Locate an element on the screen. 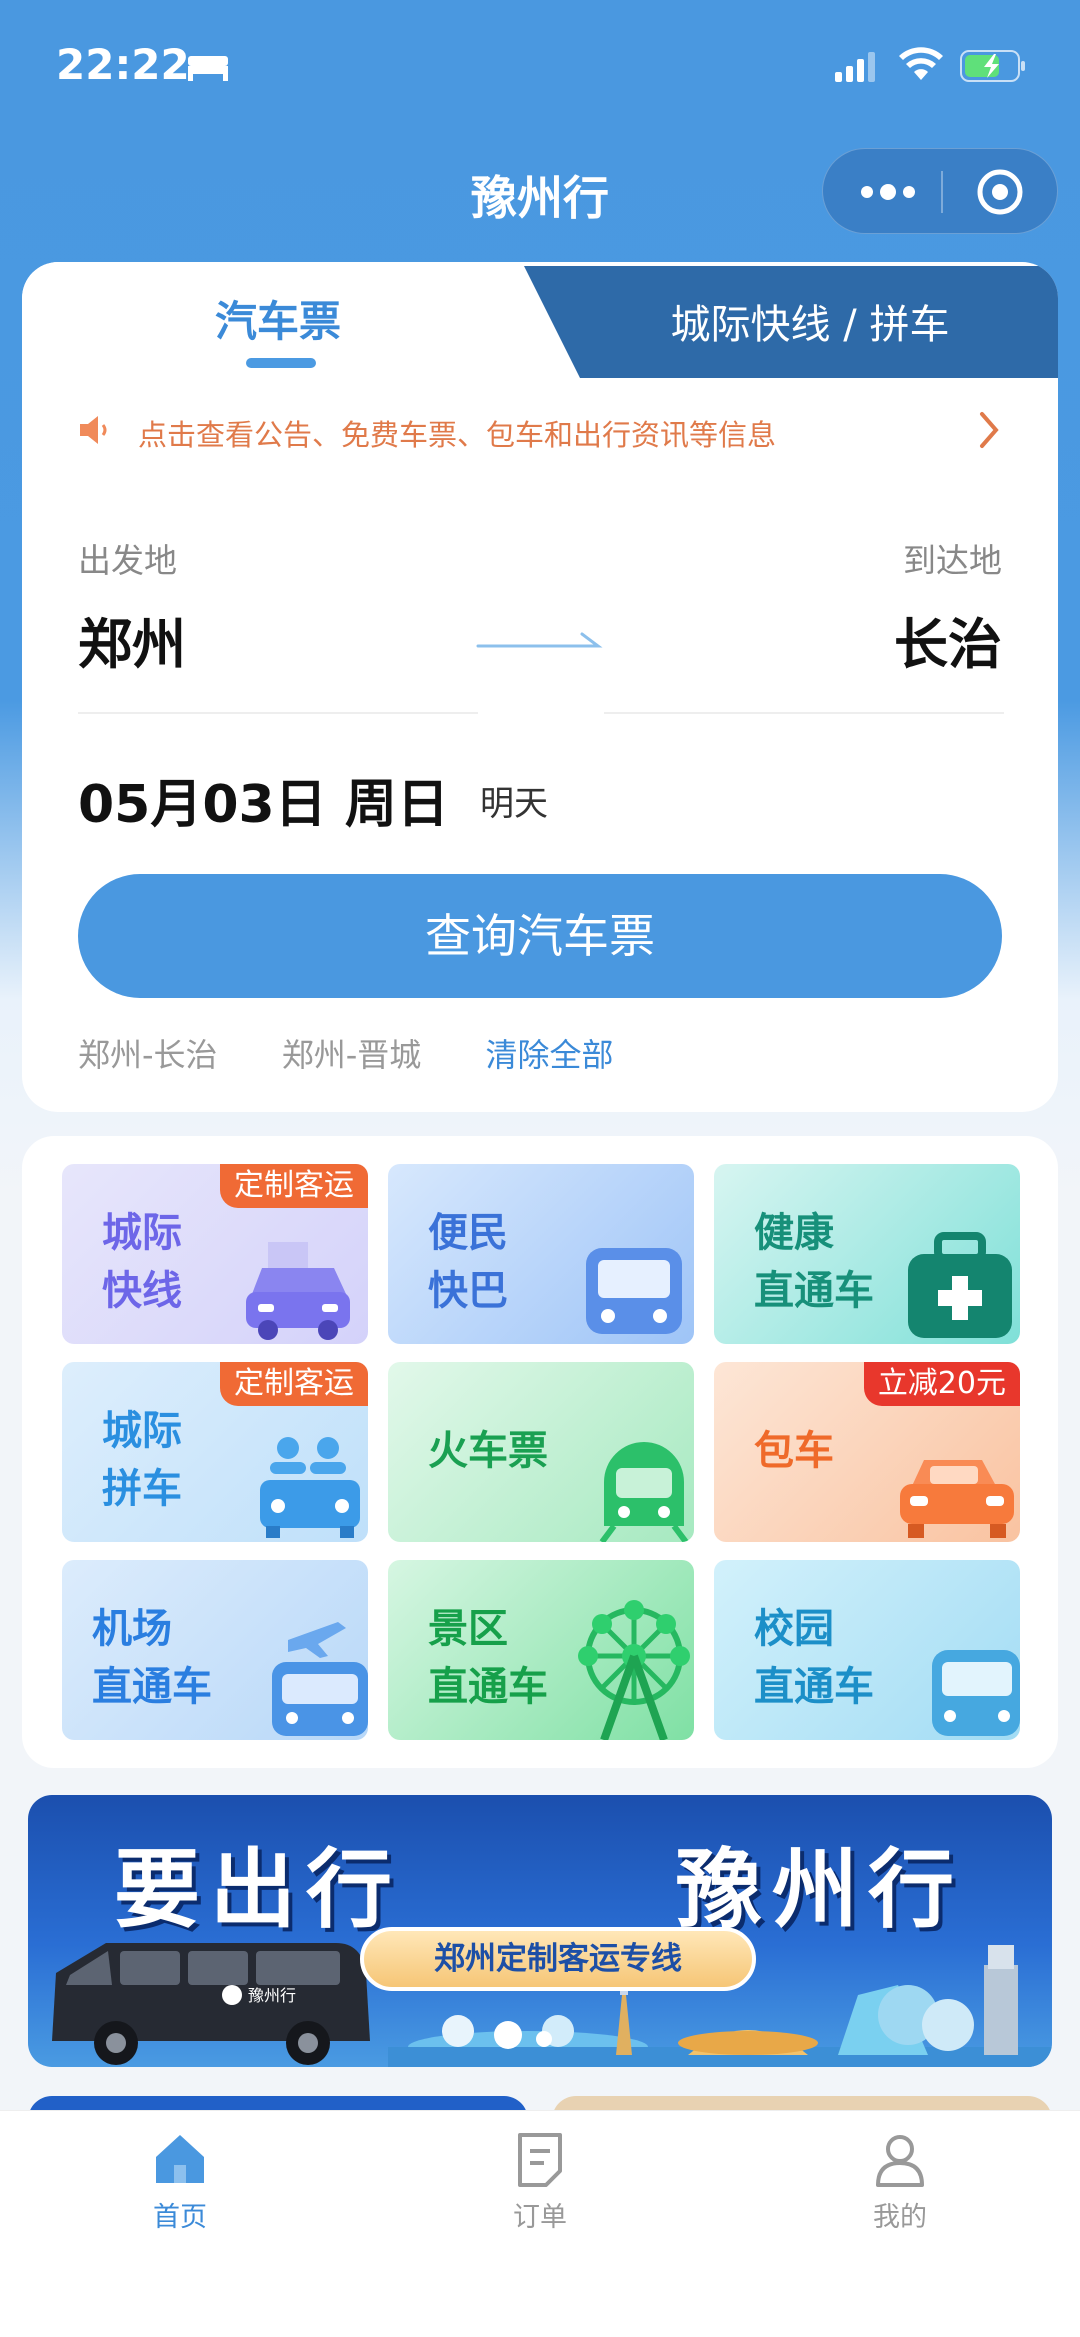 This screenshot has height=2337, width=1080. banner-slogan-left: 要出行 is located at coordinates (258, 1890).